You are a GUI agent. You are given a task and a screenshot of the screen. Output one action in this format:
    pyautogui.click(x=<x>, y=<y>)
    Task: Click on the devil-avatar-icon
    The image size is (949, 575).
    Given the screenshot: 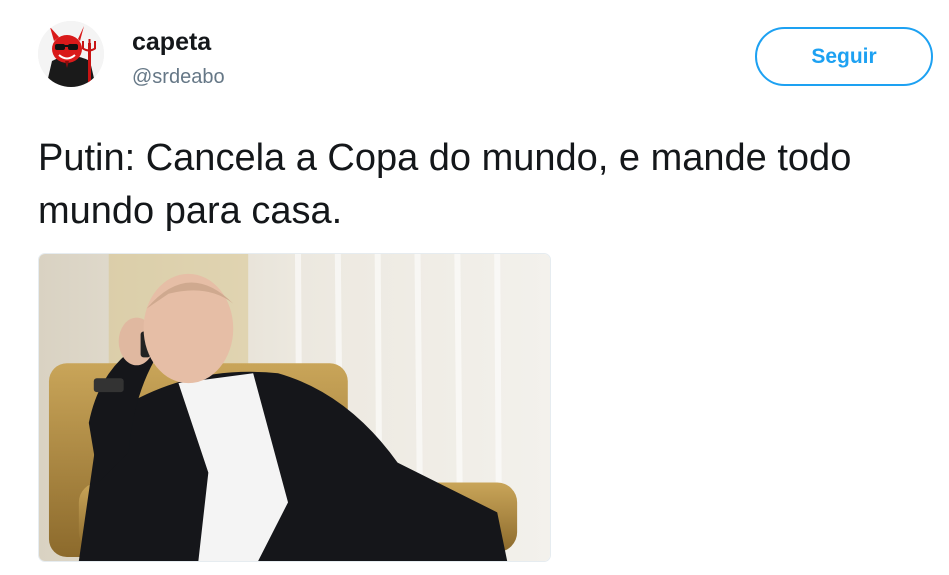 What is the action you would take?
    pyautogui.click(x=71, y=54)
    